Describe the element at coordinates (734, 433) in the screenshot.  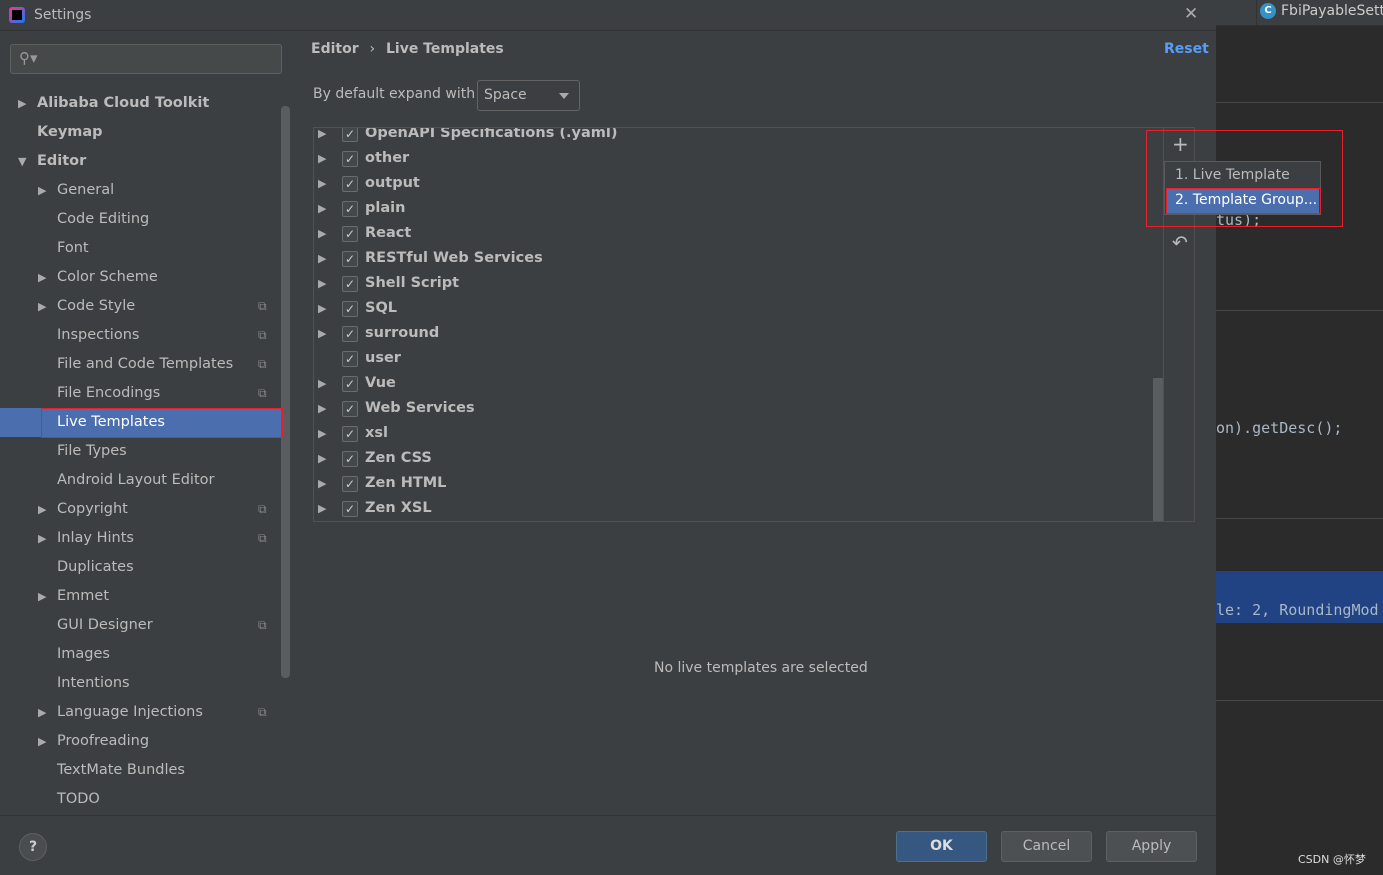
I see `template-group-row: ▶ ✓ xsl` at that location.